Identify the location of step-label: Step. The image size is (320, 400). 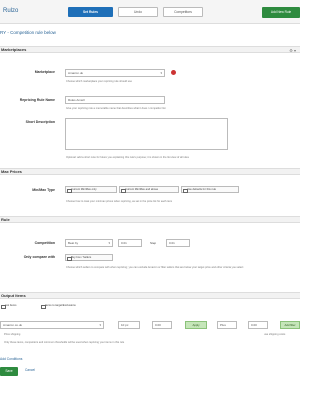
(153, 243).